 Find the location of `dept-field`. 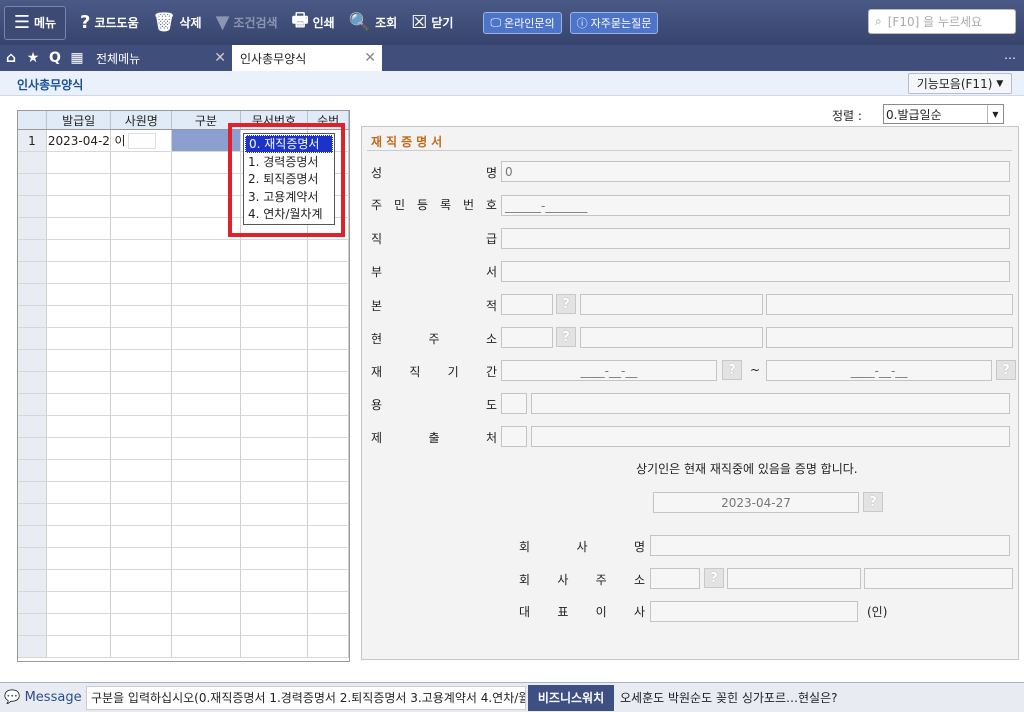

dept-field is located at coordinates (755, 271).